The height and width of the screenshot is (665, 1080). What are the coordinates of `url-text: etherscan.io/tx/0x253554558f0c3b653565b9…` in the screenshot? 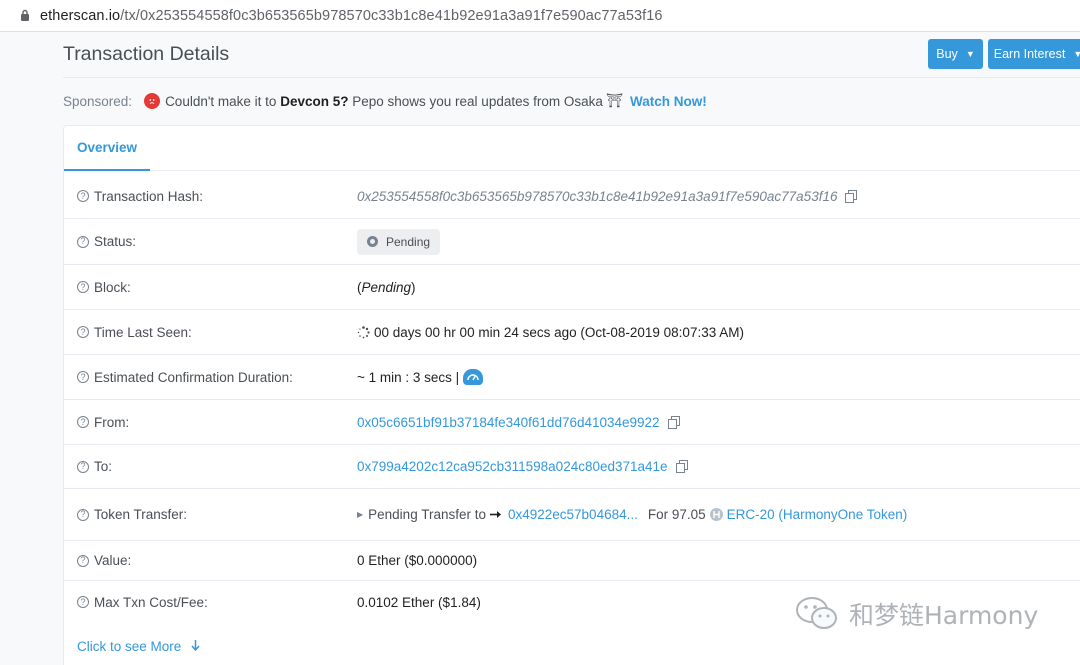 It's located at (351, 15).